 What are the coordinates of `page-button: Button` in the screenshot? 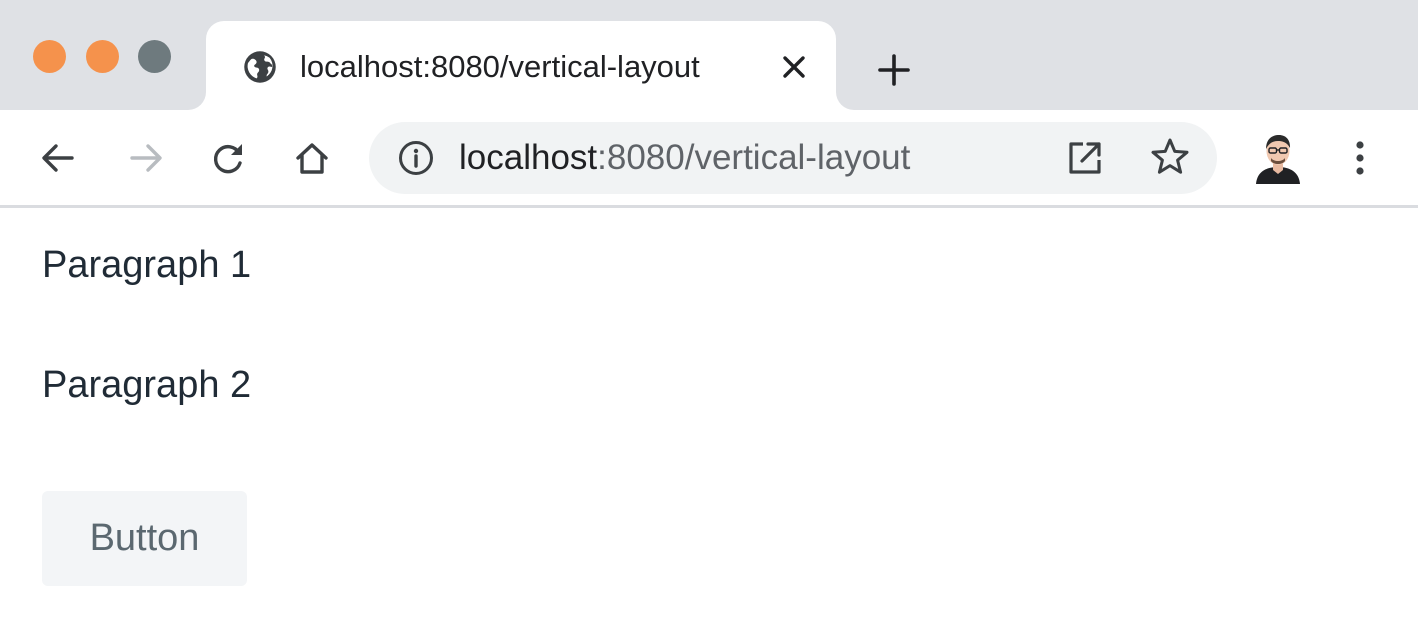 It's located at (144, 538).